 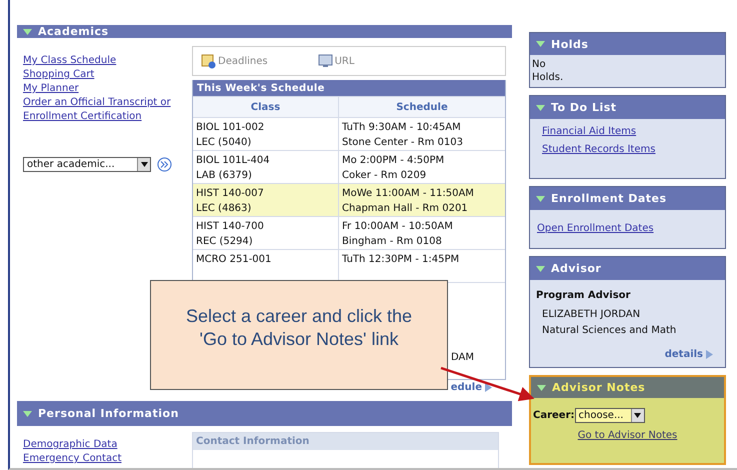 I want to click on holds-text: Holds., so click(x=548, y=77).